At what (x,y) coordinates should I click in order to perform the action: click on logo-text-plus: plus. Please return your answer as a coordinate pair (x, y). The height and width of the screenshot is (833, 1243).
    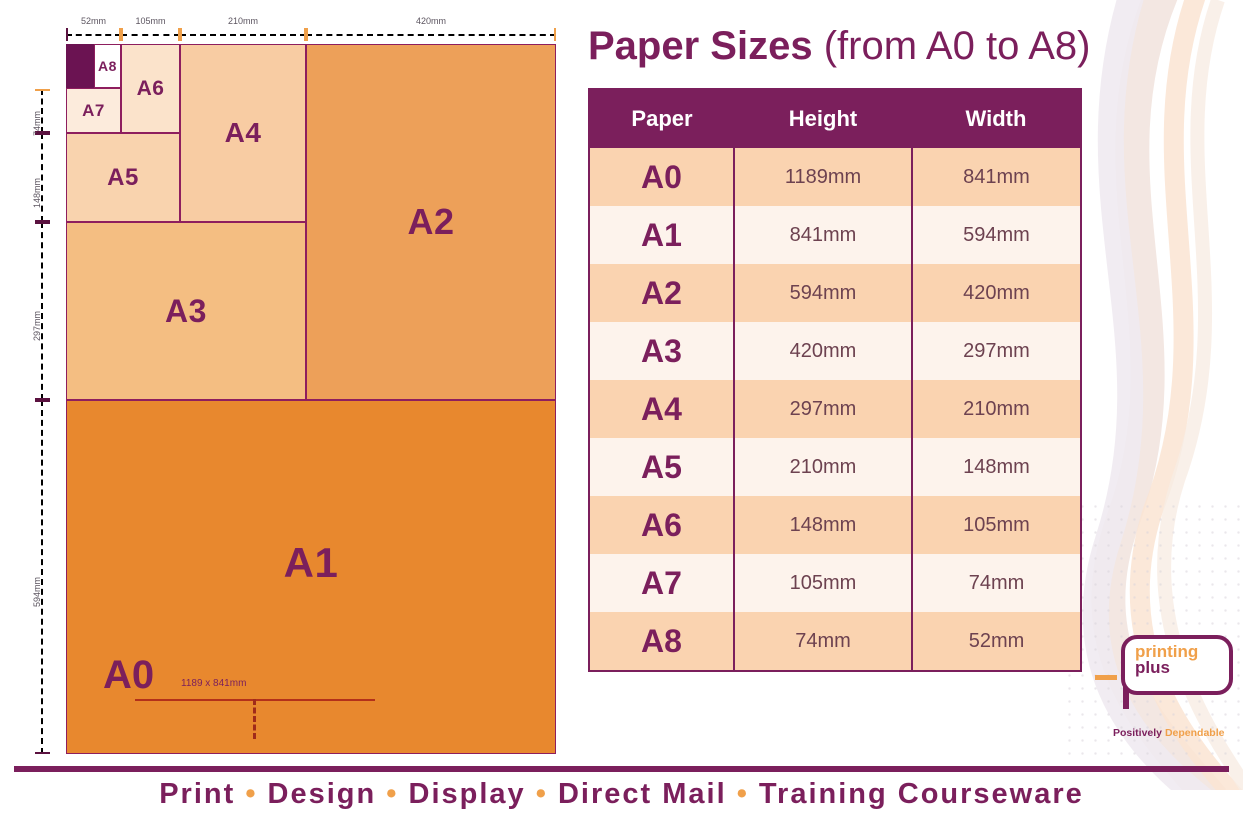
    Looking at the image, I should click on (1152, 667).